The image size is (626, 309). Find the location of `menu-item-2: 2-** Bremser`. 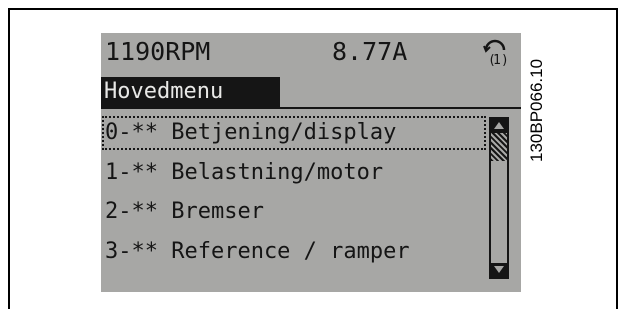

menu-item-2: 2-** Bremser is located at coordinates (294, 212).